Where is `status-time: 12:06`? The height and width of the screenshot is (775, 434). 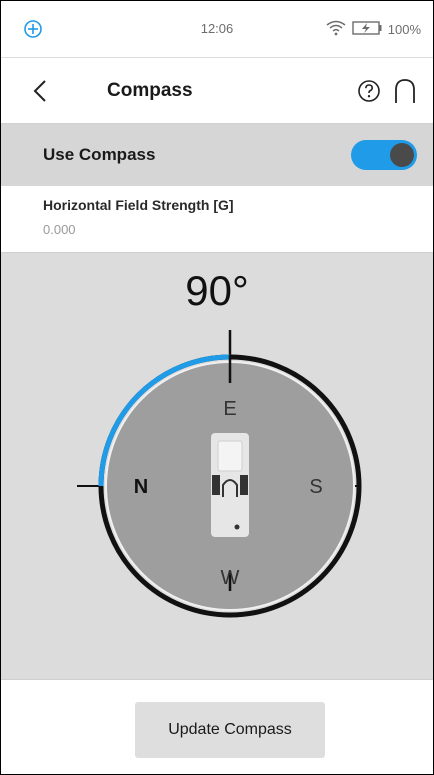 status-time: 12:06 is located at coordinates (217, 28).